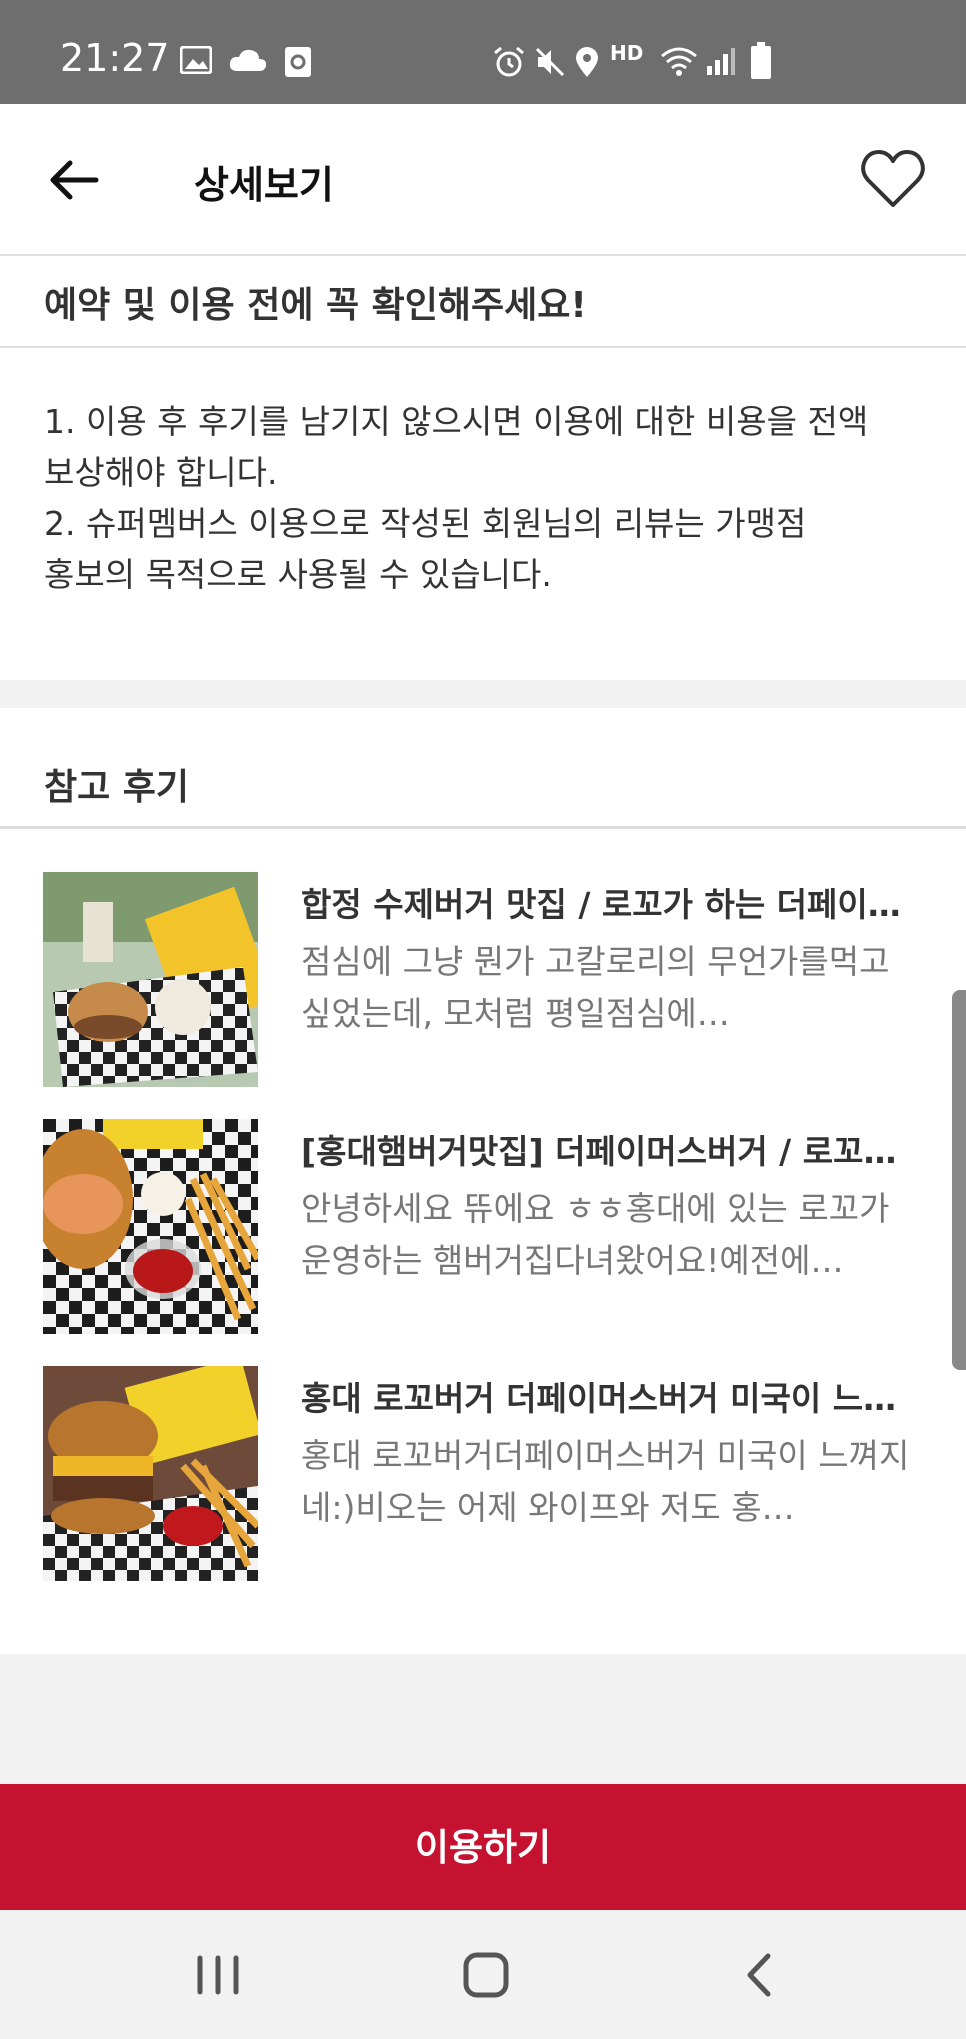 The height and width of the screenshot is (2039, 966). I want to click on notice-title: 예약 및 이용 전에 꼭 확인해주세요!, so click(315, 305).